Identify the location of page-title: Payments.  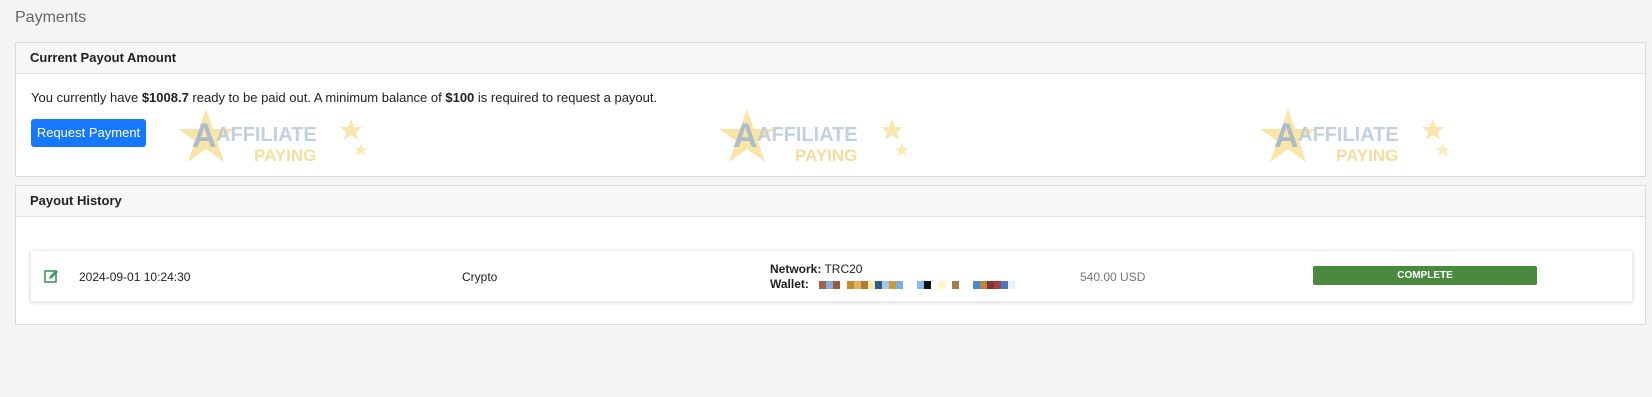
(51, 17).